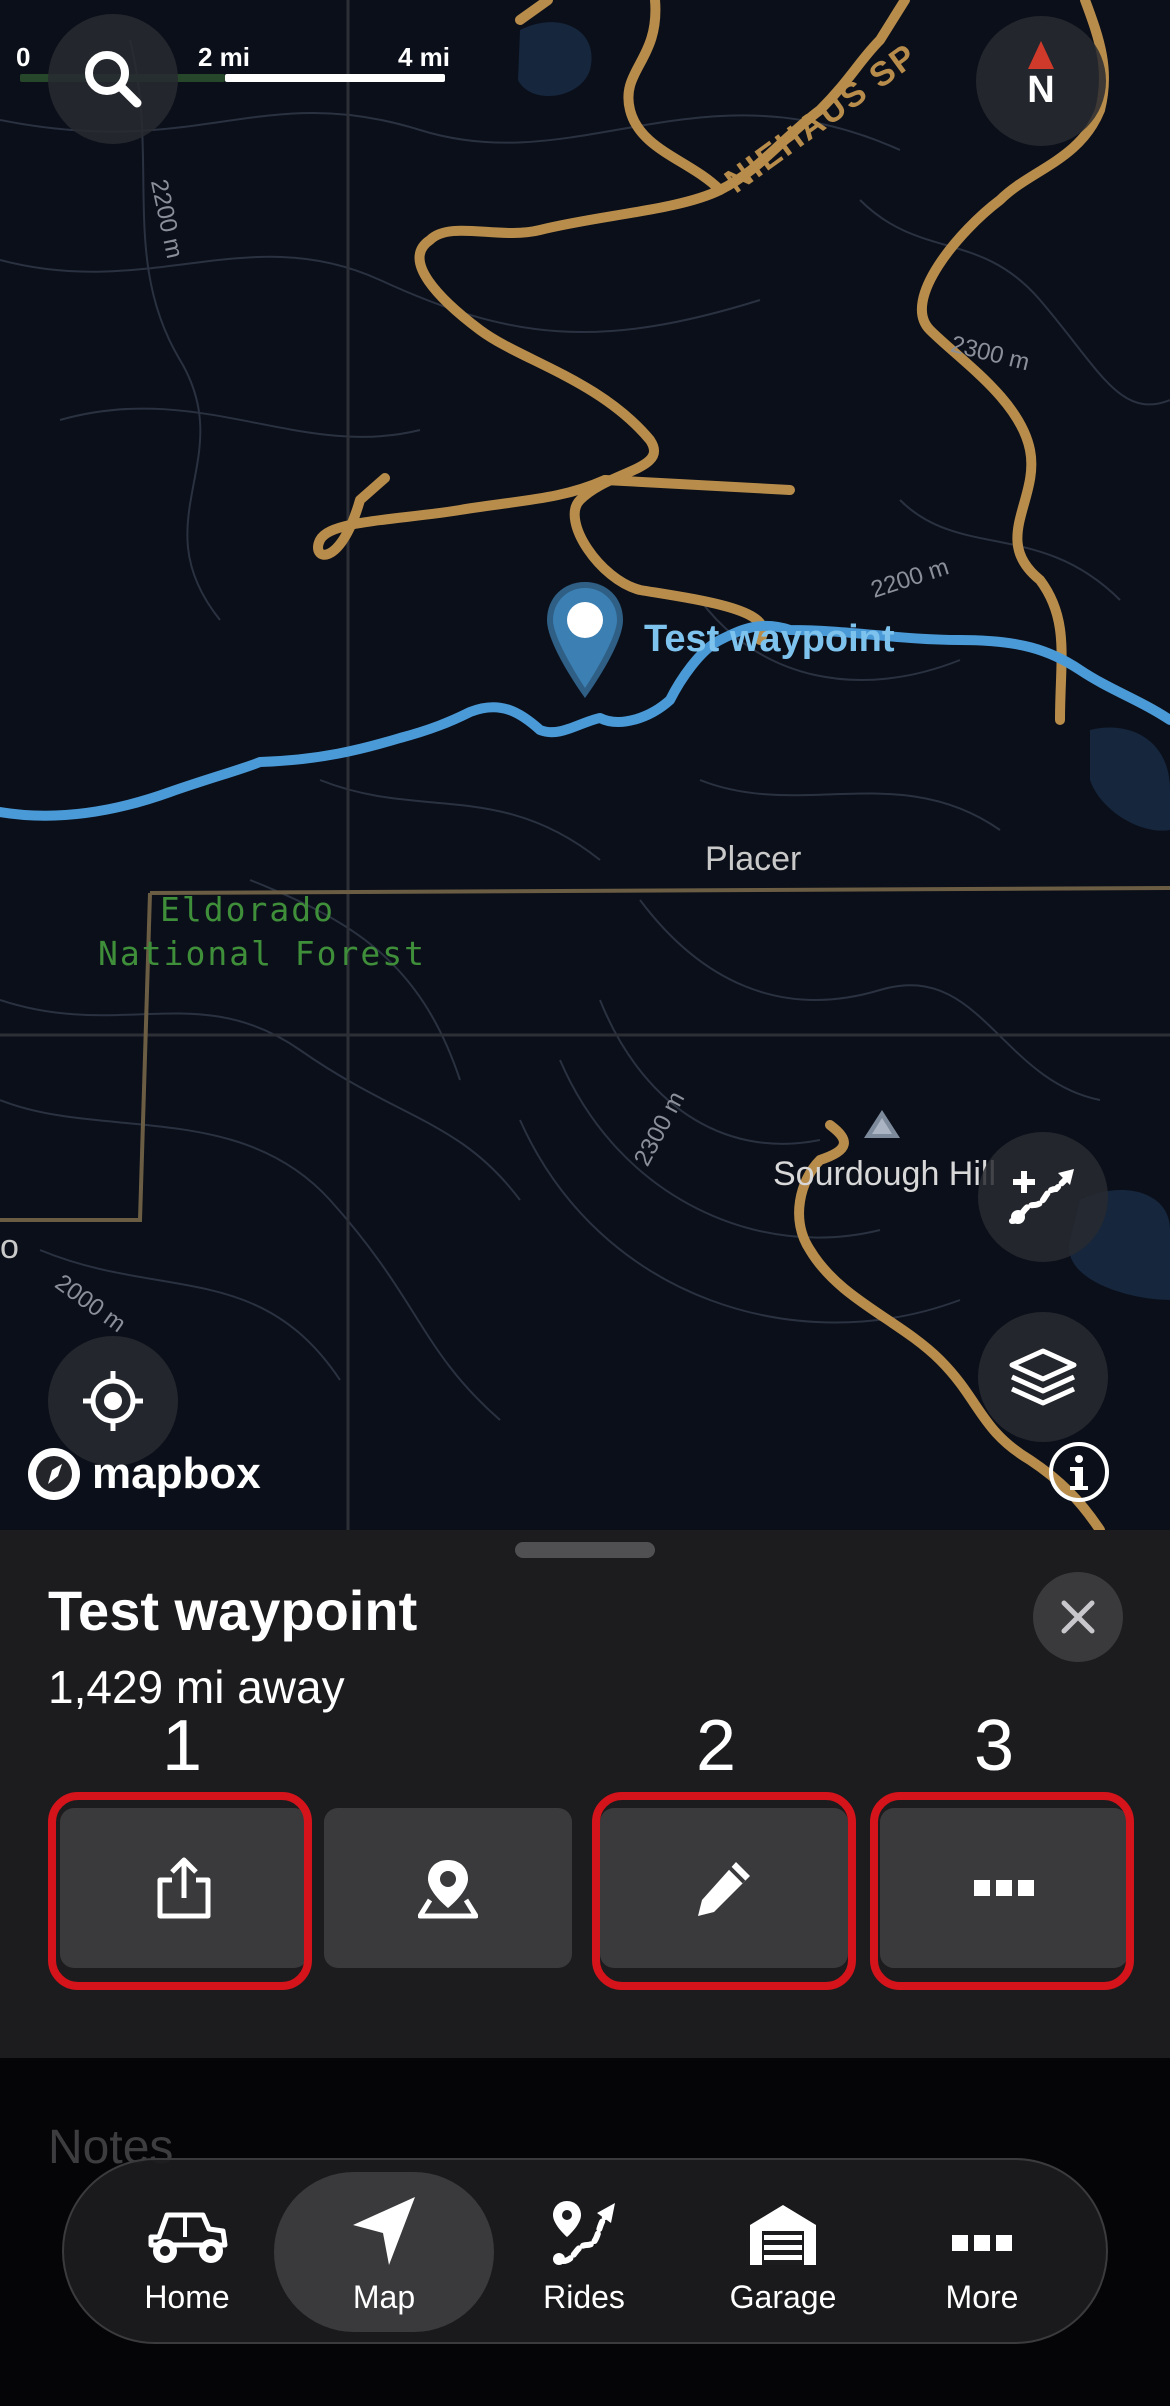 The image size is (1170, 2406). What do you see at coordinates (584, 2297) in the screenshot?
I see `tab-label: Rides` at bounding box center [584, 2297].